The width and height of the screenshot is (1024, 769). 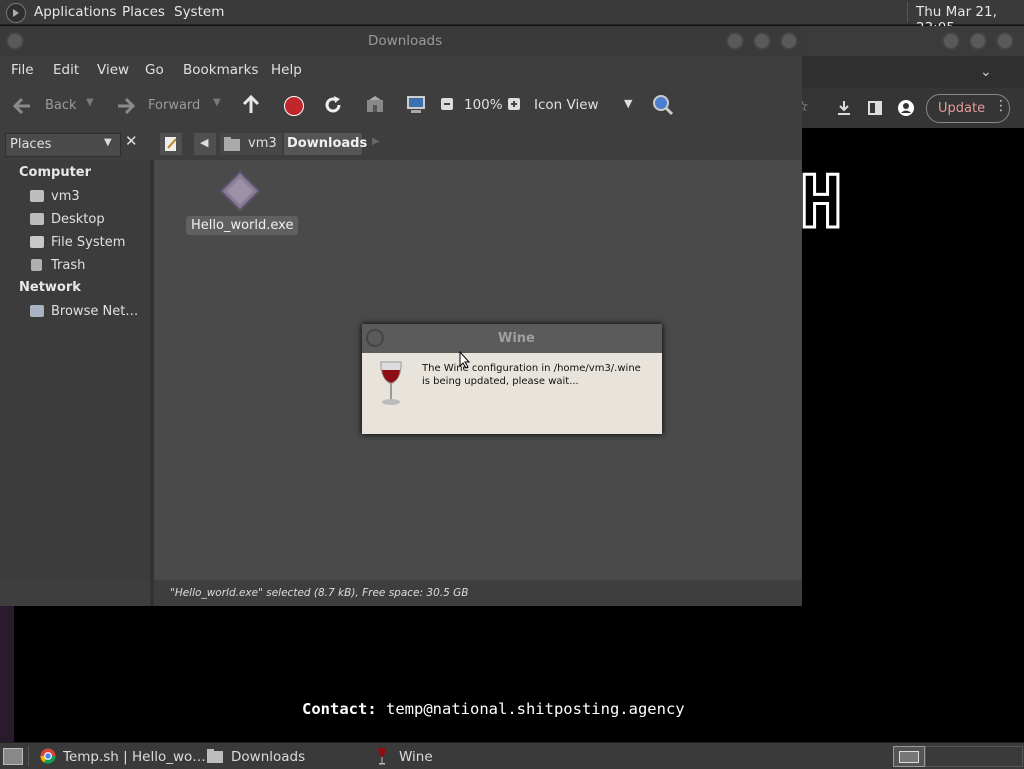 I want to click on browser-toolbar: ☆ Update ⋮, so click(x=910, y=108).